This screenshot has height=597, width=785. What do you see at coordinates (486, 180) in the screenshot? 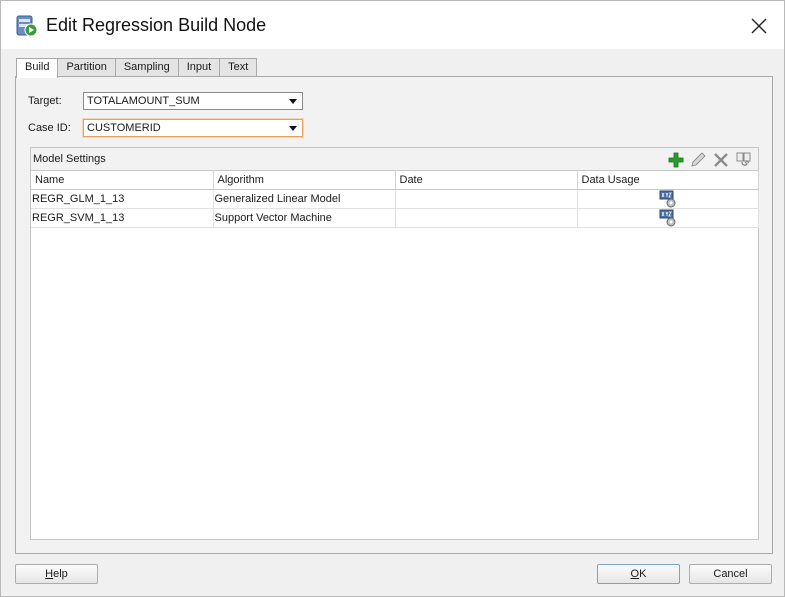
I see `column-header-date: Date` at bounding box center [486, 180].